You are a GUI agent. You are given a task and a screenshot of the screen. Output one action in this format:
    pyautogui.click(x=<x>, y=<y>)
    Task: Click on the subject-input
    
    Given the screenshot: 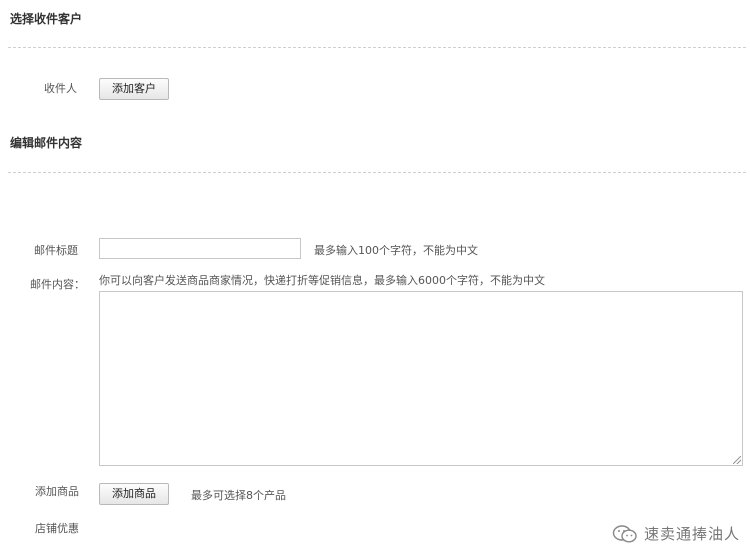 What is the action you would take?
    pyautogui.click(x=200, y=248)
    